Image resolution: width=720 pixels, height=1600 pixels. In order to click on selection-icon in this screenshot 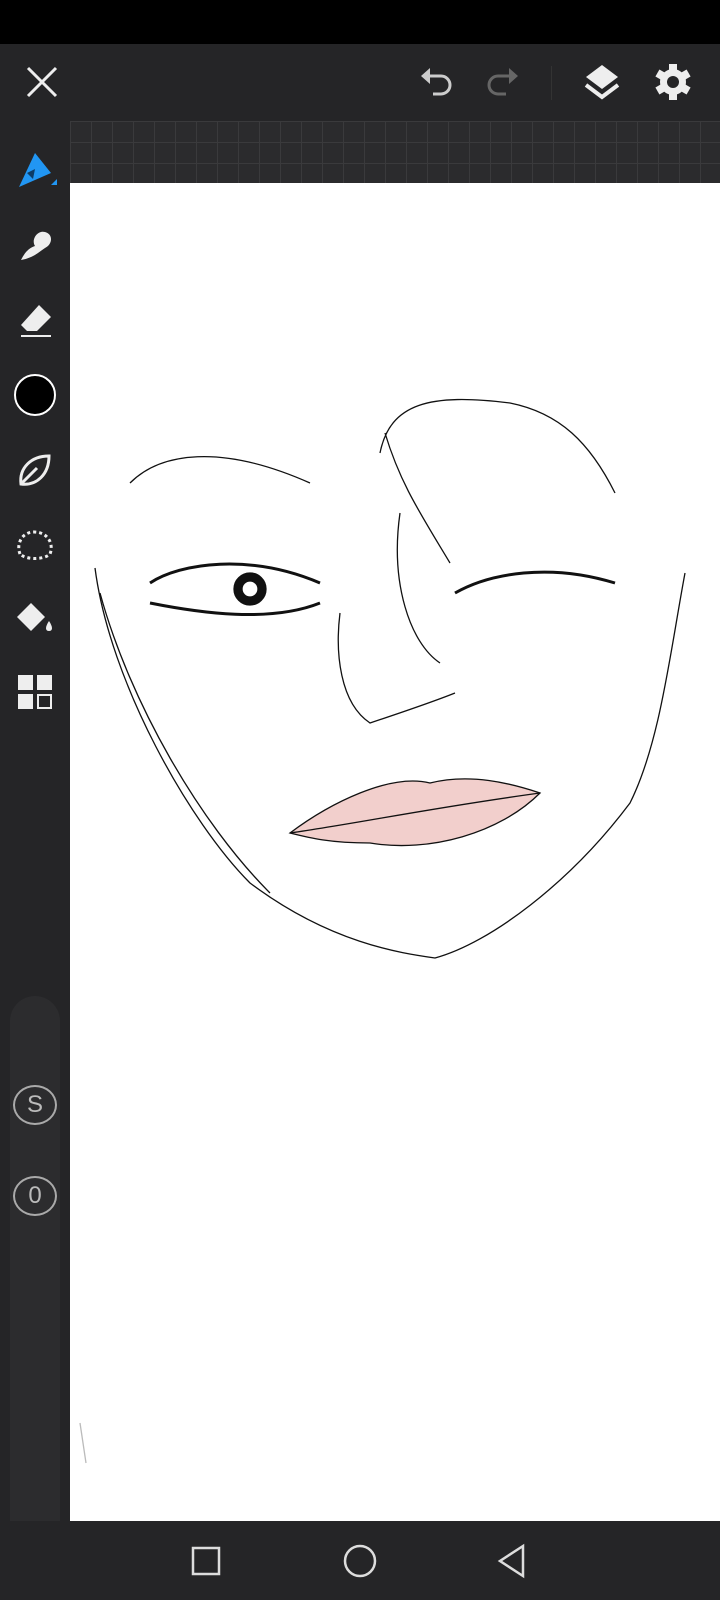, I will do `click(35, 545)`.